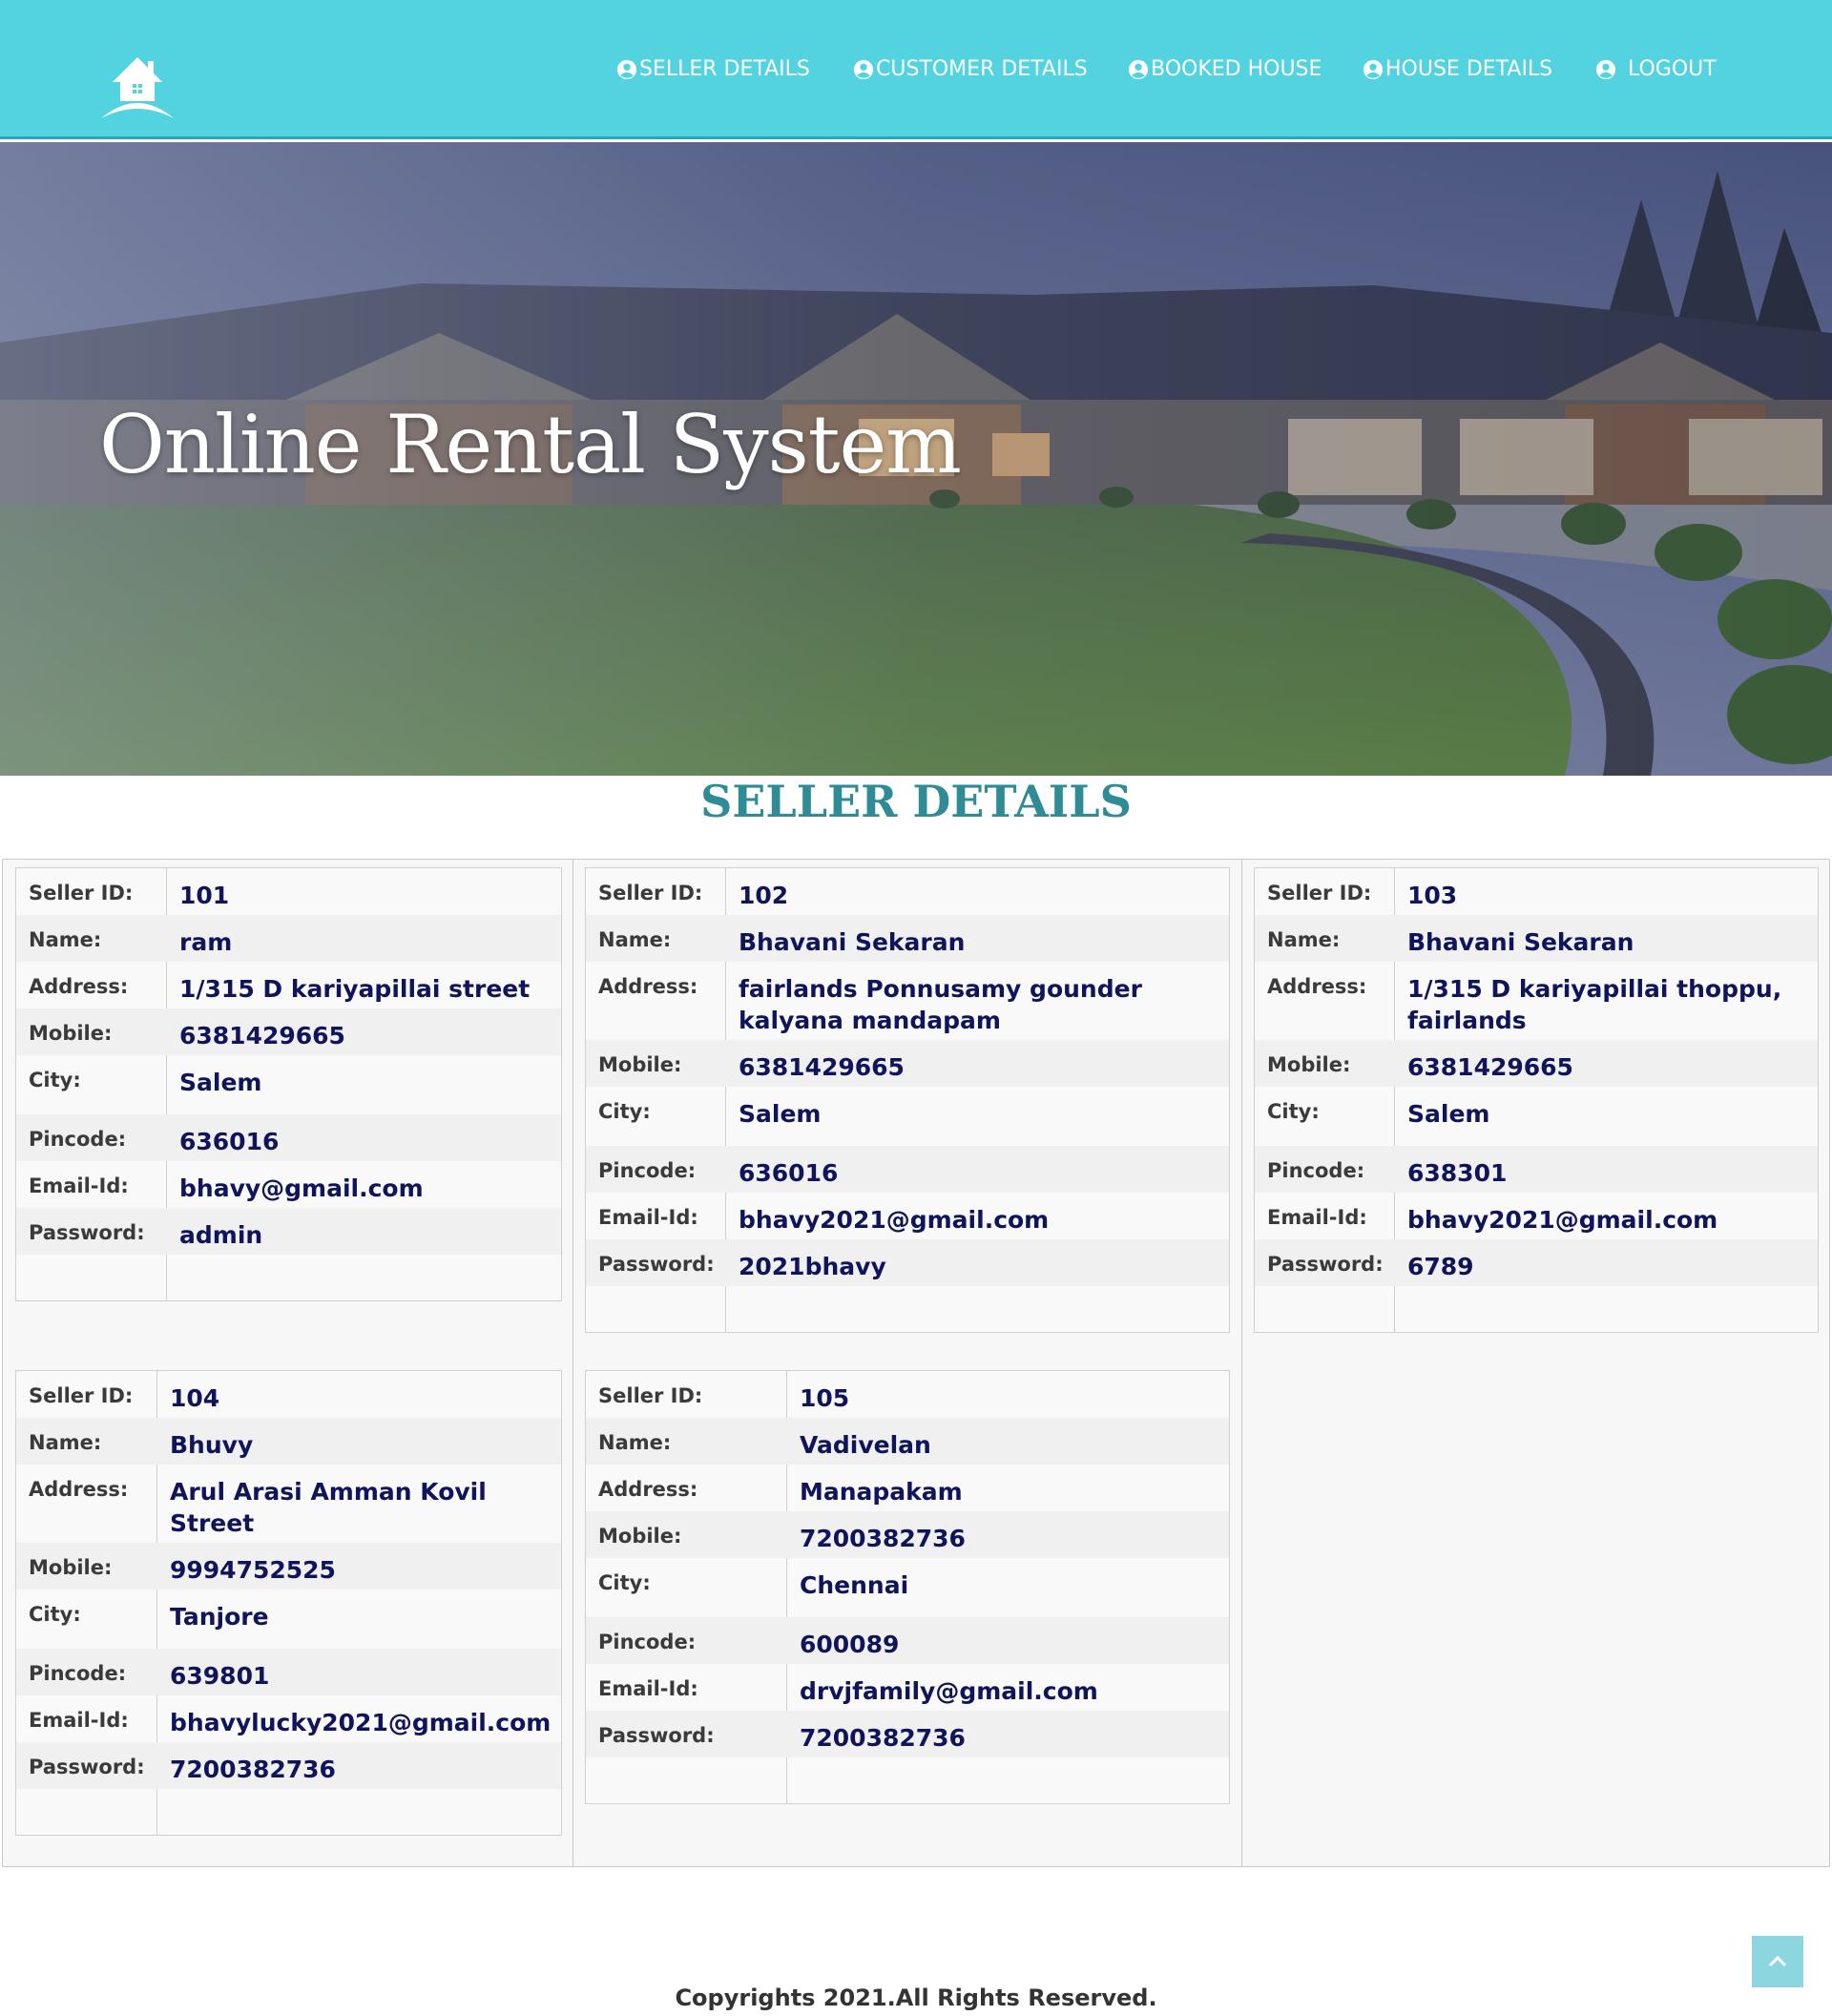 The height and width of the screenshot is (2016, 1832). Describe the element at coordinates (855, 1585) in the screenshot. I see `field-value-city: Chennai` at that location.